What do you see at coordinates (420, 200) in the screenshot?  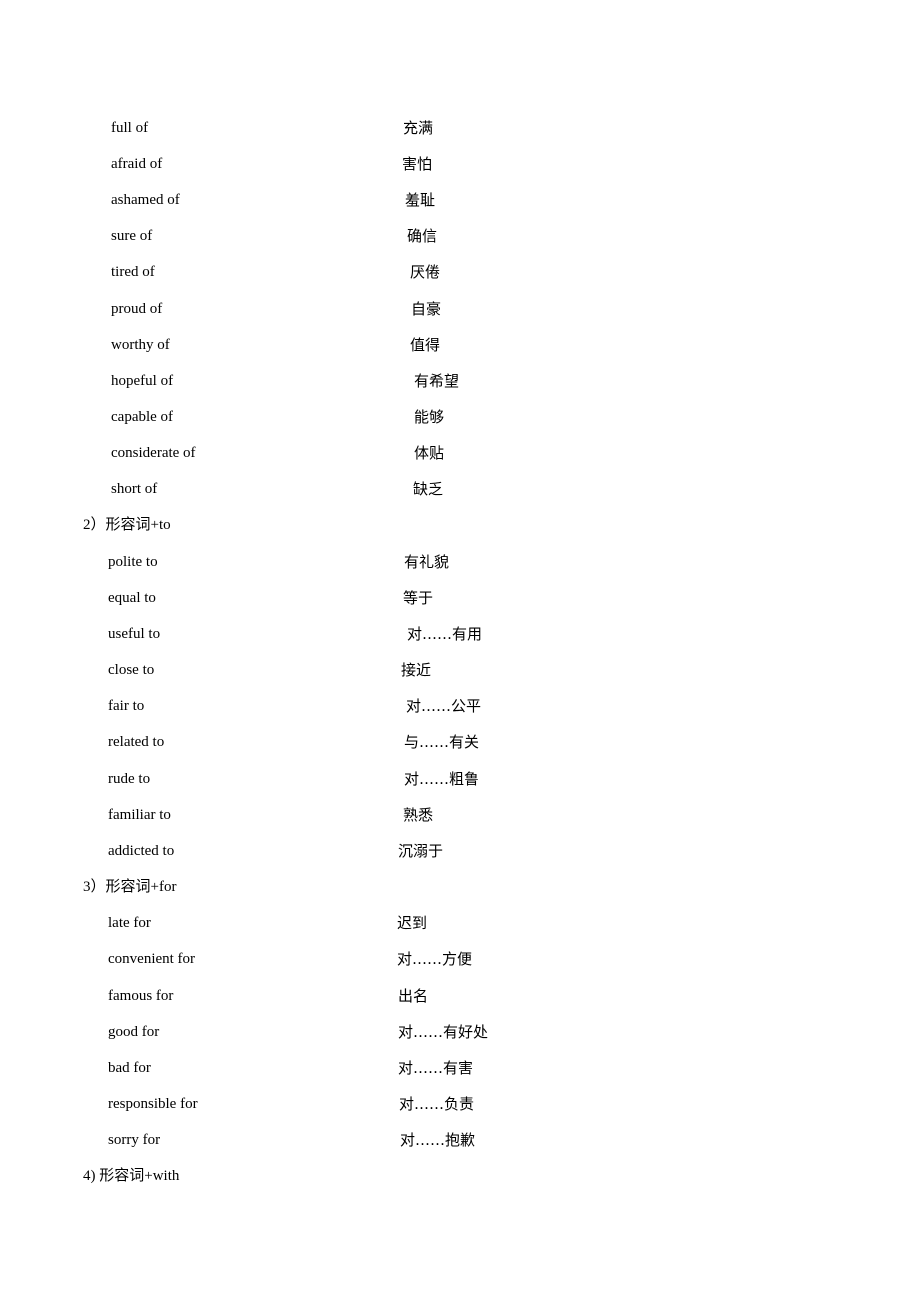 I see `meaning: 羞耻` at bounding box center [420, 200].